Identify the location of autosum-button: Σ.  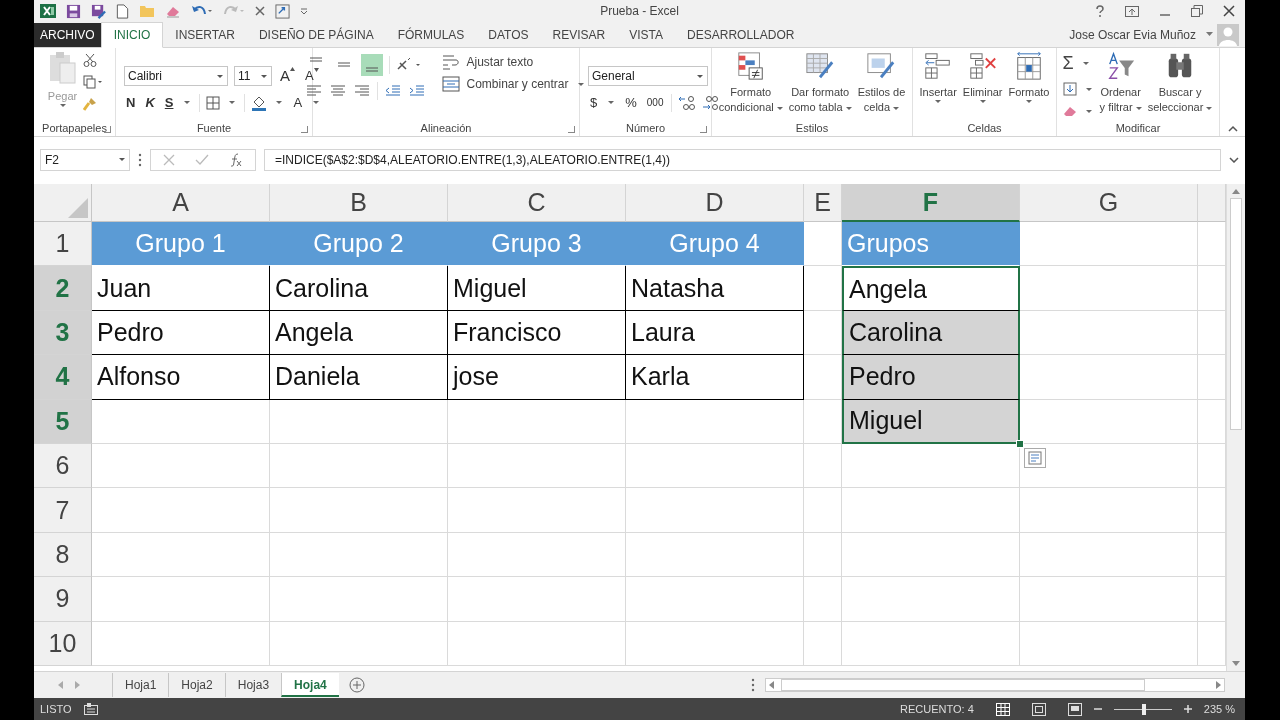
(1068, 63).